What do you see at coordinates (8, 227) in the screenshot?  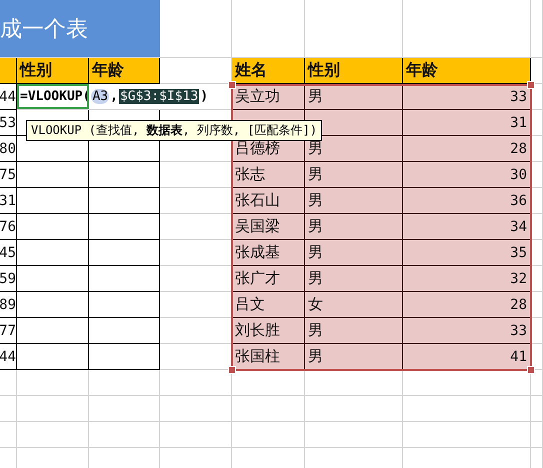 I see `table-cell: 76` at bounding box center [8, 227].